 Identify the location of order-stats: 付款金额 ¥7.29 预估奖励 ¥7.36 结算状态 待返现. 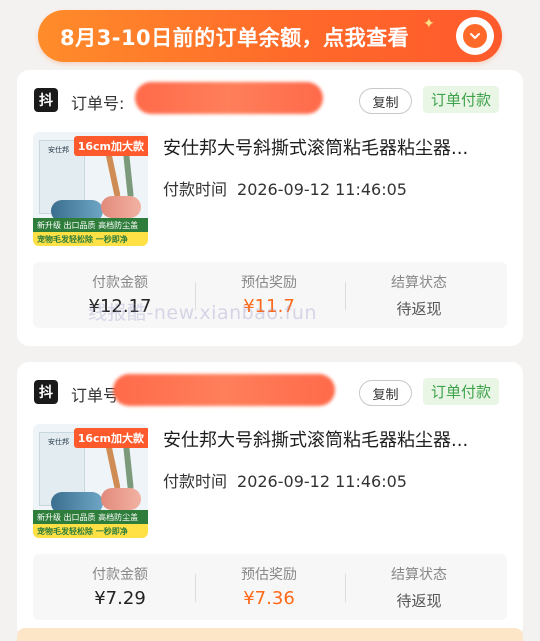
(270, 587).